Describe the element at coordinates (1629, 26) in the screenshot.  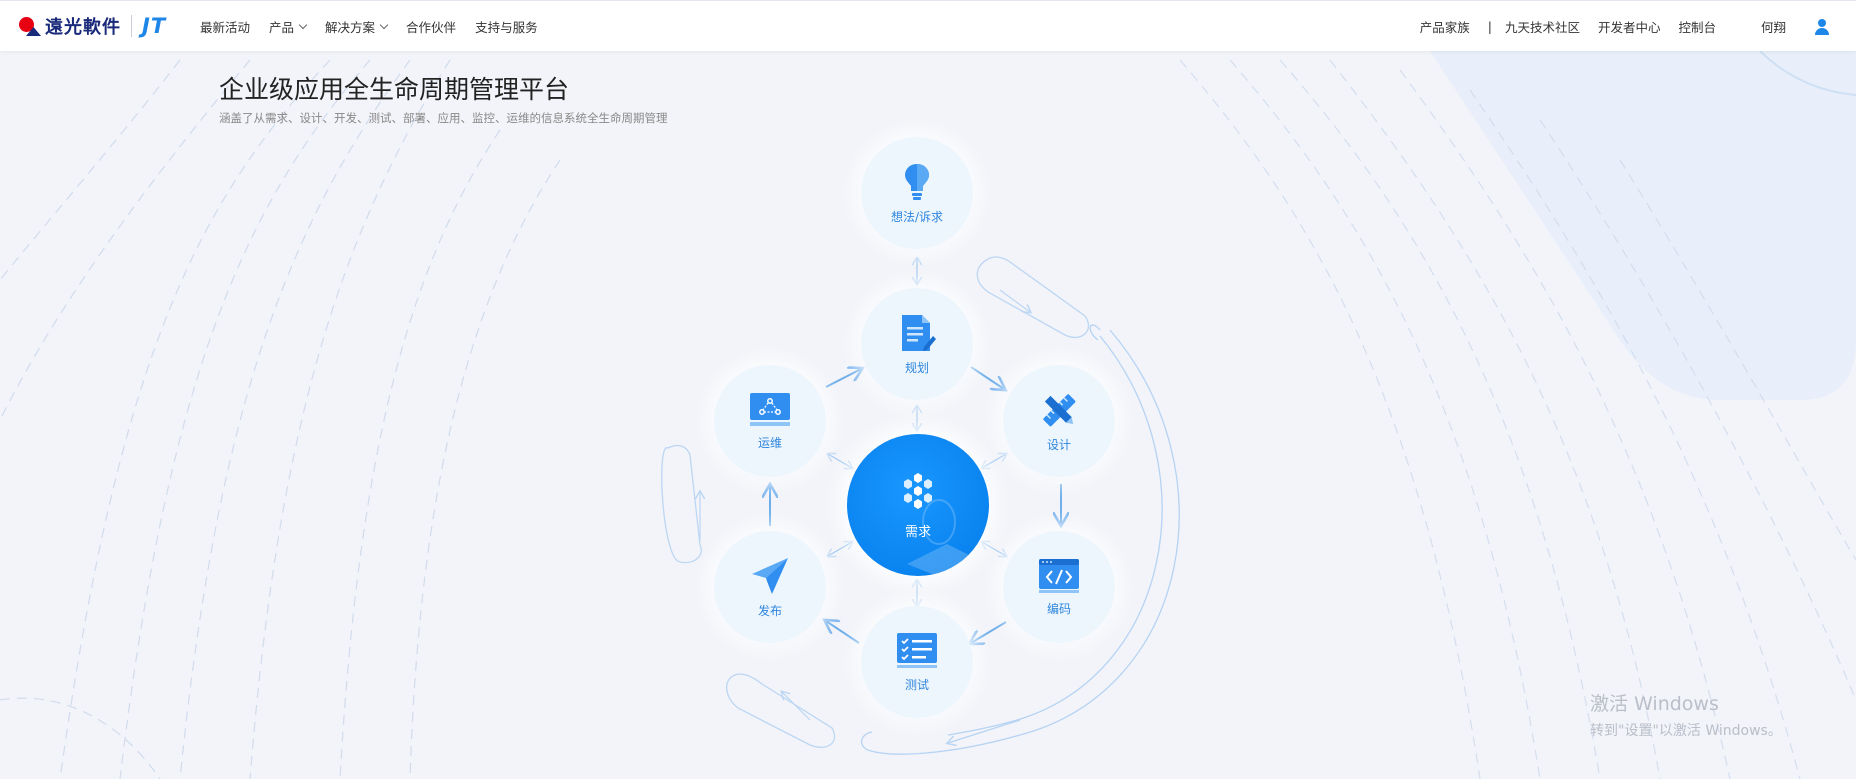
I see `developer-center-link: 开发者中心` at that location.